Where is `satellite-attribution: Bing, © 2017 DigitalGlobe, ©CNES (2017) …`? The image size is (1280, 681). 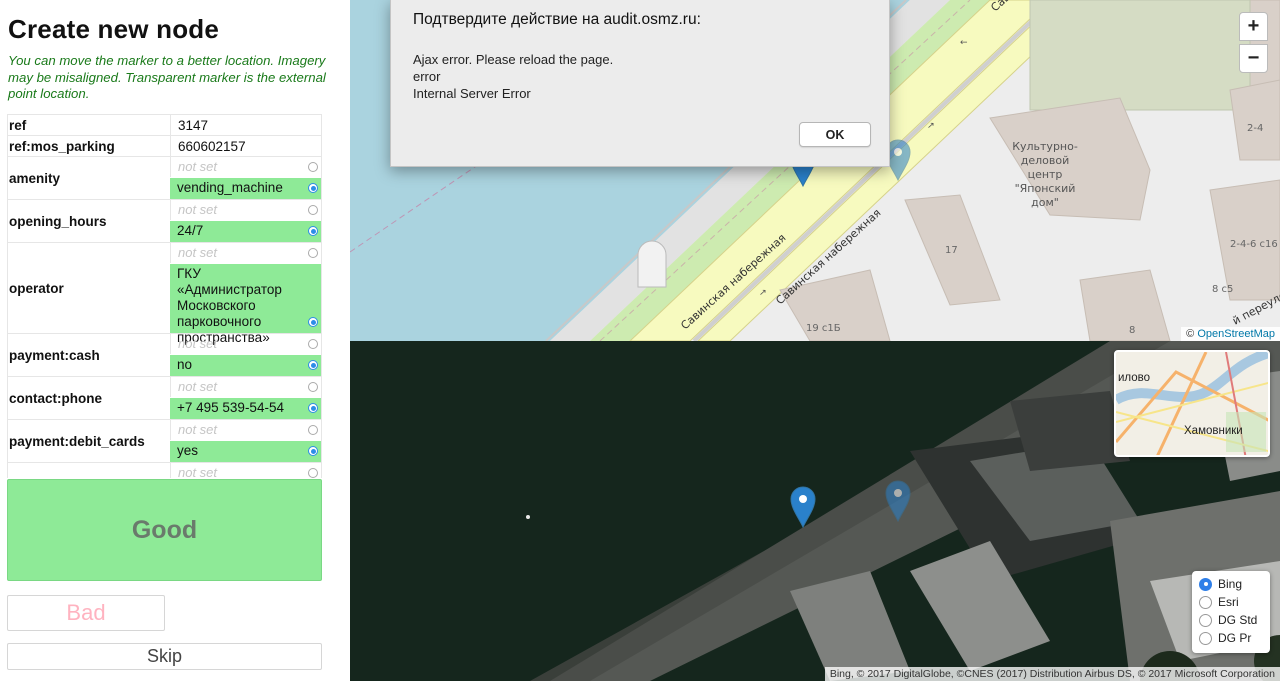
satellite-attribution: Bing, © 2017 DigitalGlobe, ©CNES (2017) … is located at coordinates (1052, 674).